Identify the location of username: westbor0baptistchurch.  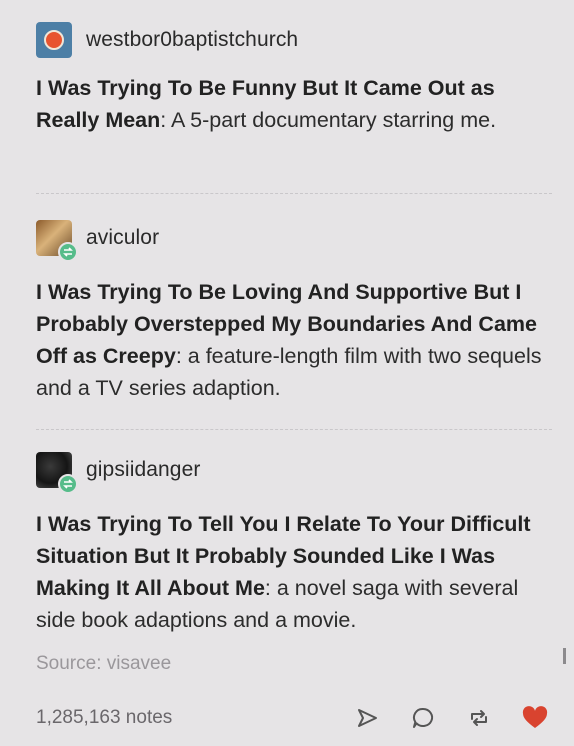
(192, 40).